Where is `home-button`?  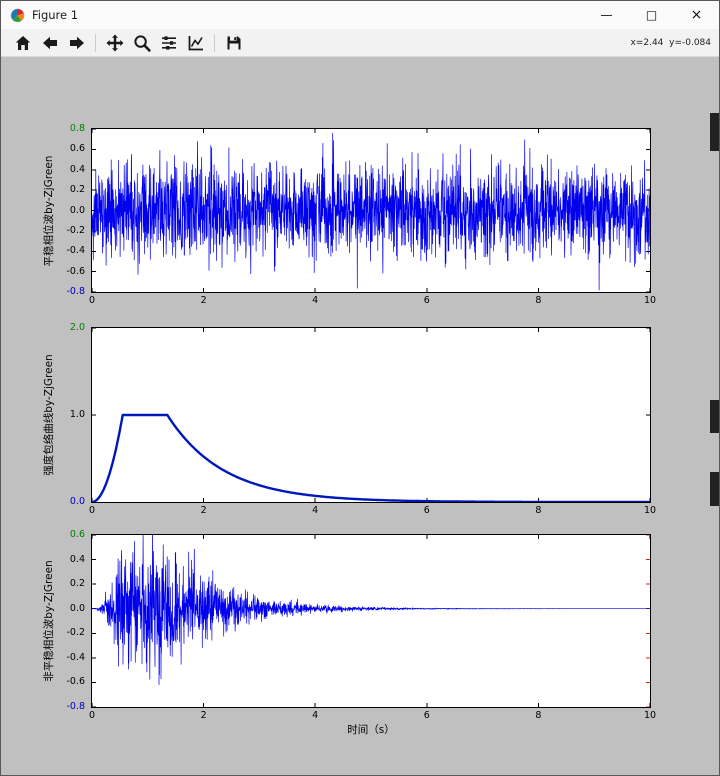 home-button is located at coordinates (22, 43).